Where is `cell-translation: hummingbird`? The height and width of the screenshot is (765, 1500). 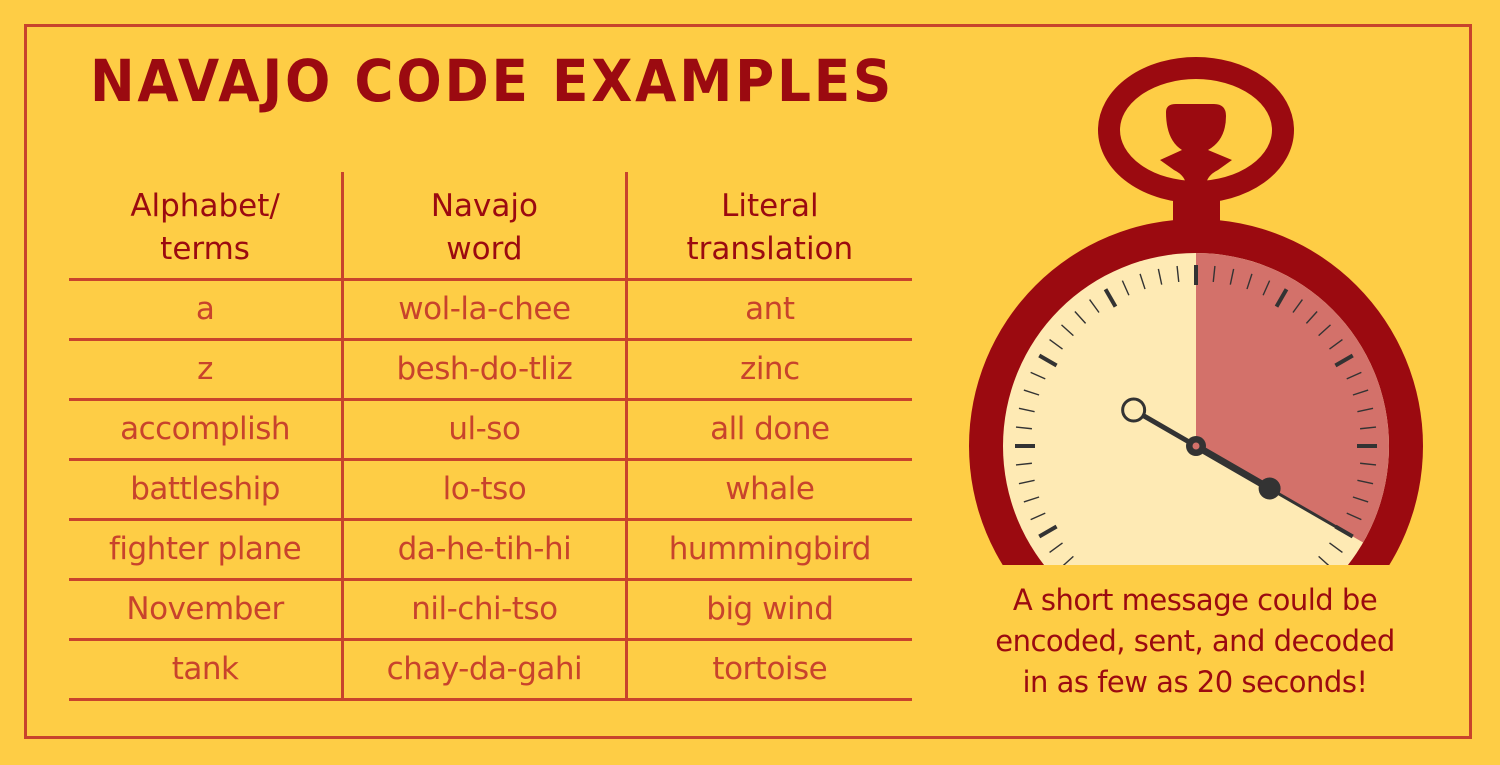
cell-translation: hummingbird is located at coordinates (768, 550).